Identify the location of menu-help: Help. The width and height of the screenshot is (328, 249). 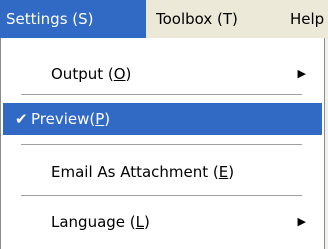
(307, 19).